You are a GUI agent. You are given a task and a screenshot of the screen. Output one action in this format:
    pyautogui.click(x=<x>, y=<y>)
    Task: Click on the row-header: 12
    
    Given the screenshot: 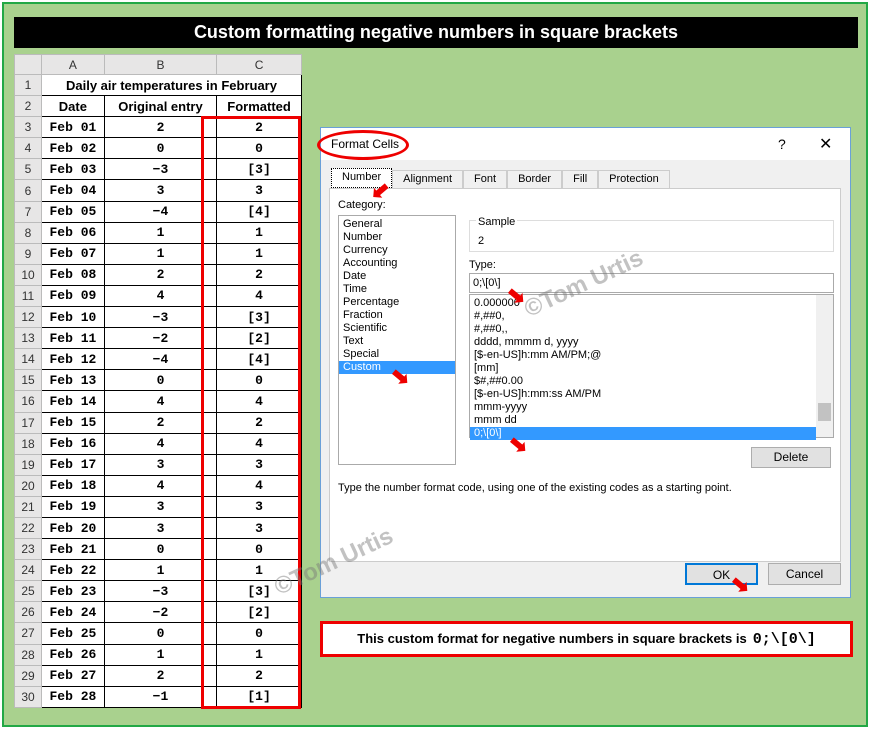 What is the action you would take?
    pyautogui.click(x=28, y=317)
    